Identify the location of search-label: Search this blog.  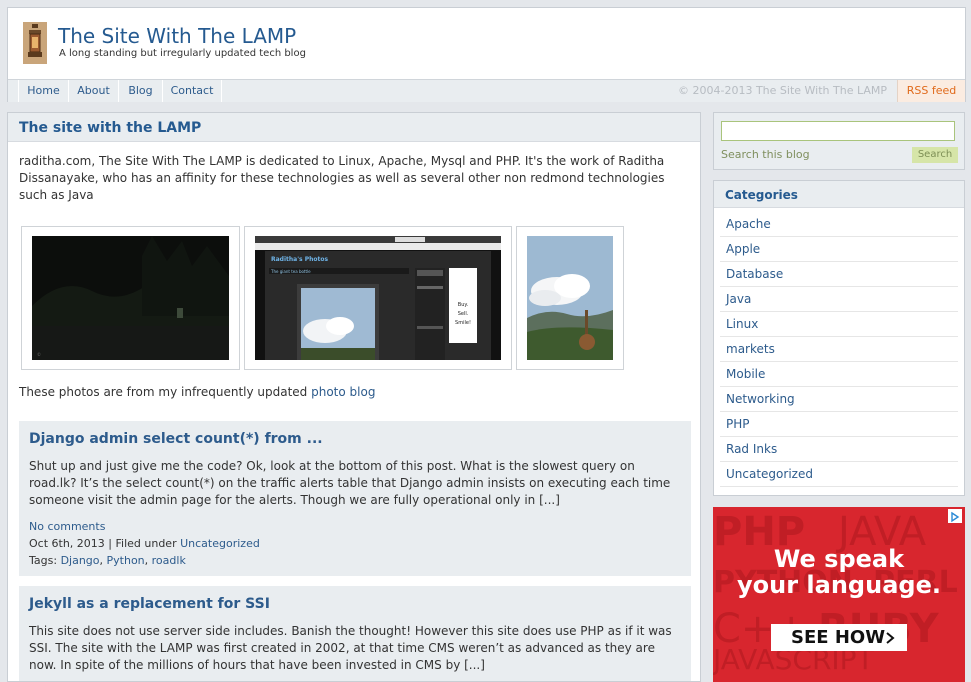
(765, 154).